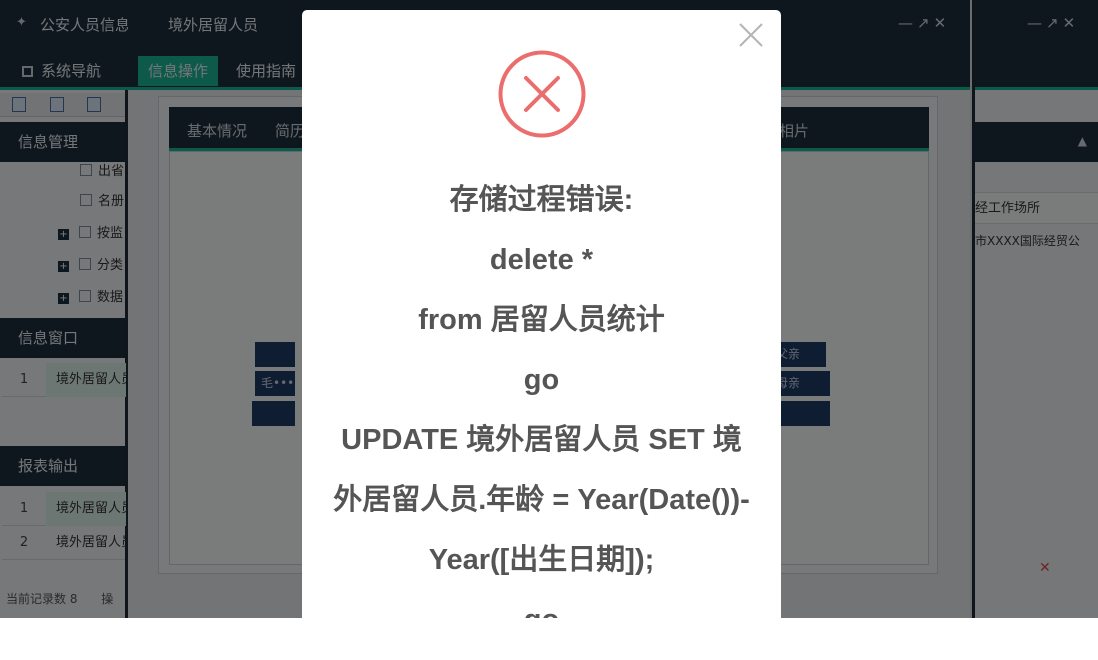 The image size is (1098, 660). What do you see at coordinates (751, 35) in the screenshot?
I see `close-icon` at bounding box center [751, 35].